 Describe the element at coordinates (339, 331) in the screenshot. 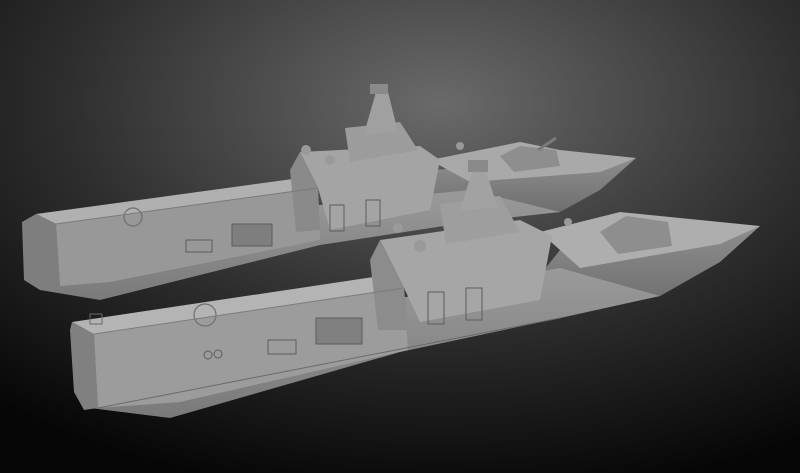

I see `ship-front-vent-panel` at that location.